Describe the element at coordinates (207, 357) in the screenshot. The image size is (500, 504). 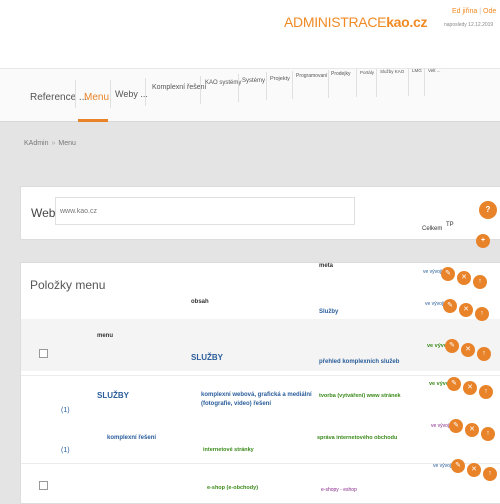
I see `row-obsah-link: SLUŽBY` at that location.